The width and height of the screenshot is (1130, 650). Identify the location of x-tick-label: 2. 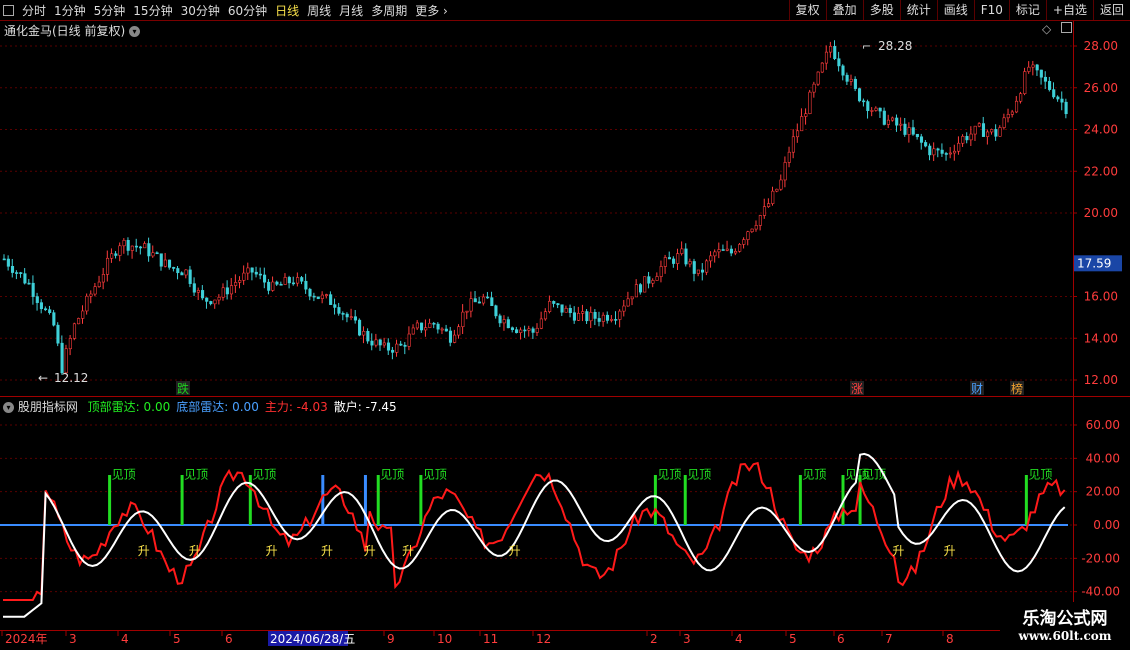
(654, 639).